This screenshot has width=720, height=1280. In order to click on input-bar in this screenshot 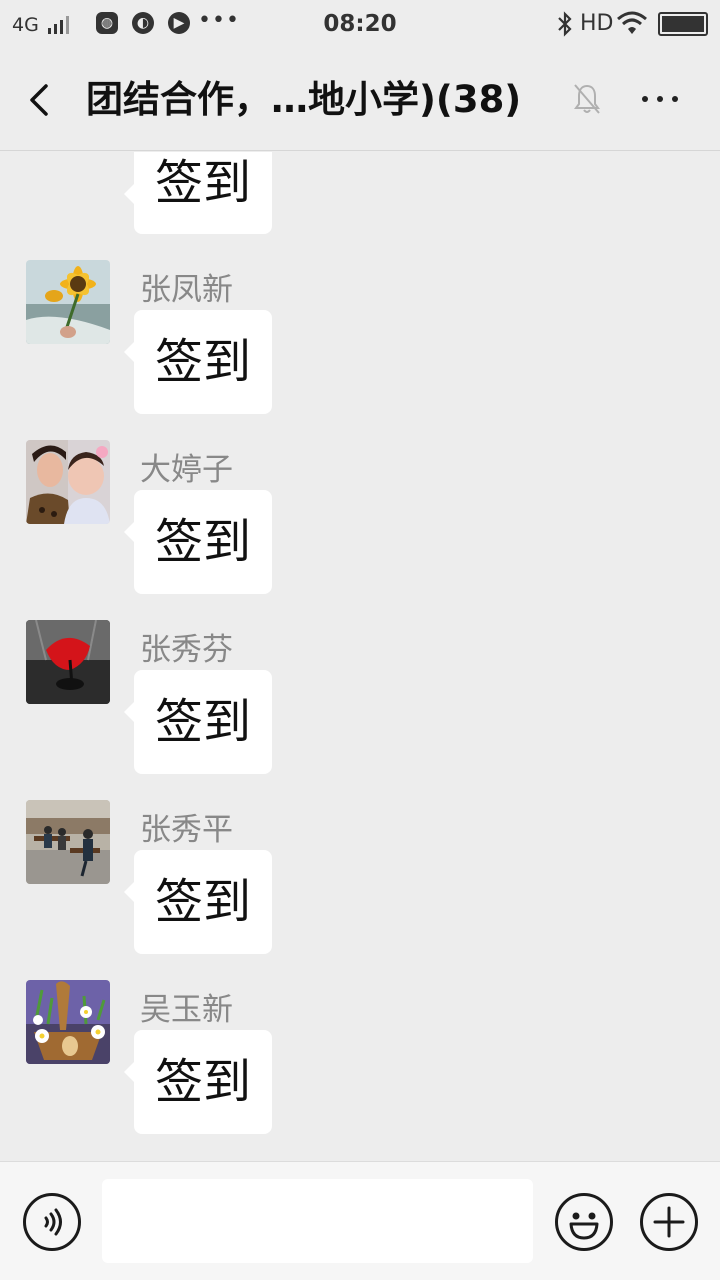, I will do `click(360, 1220)`.